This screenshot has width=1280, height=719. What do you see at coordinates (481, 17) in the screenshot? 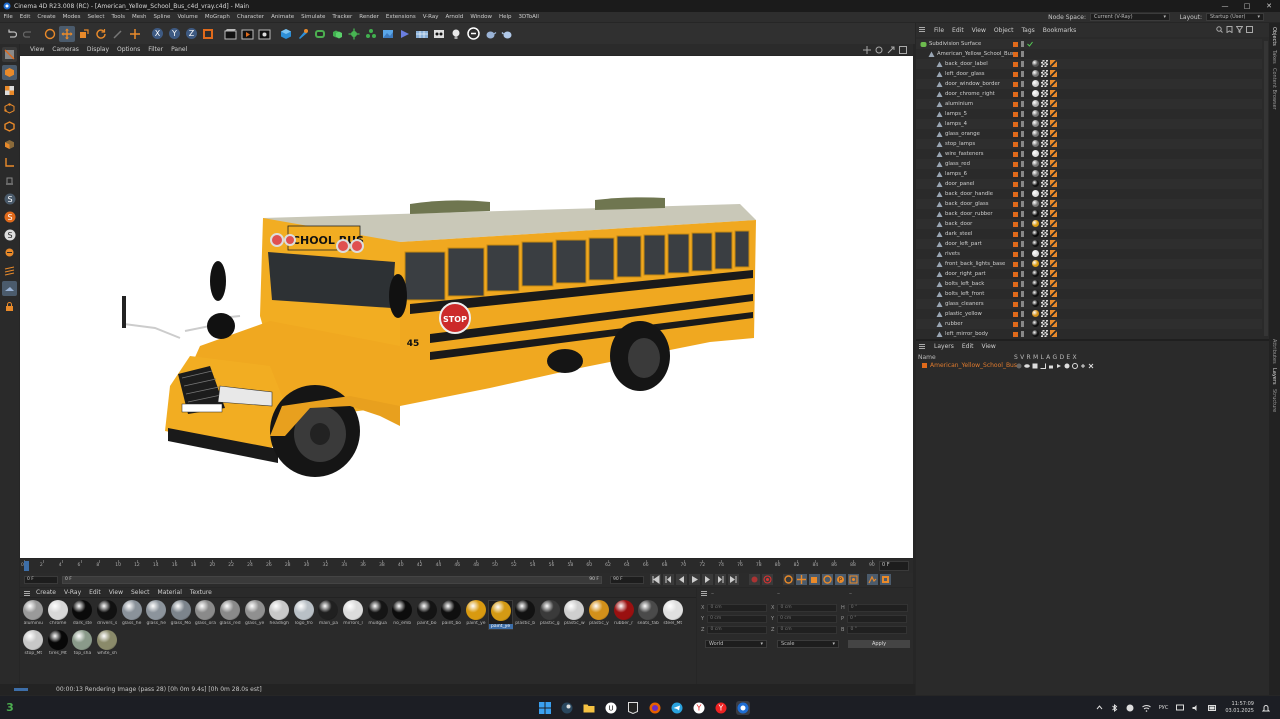
I see `menu-window: Window` at bounding box center [481, 17].